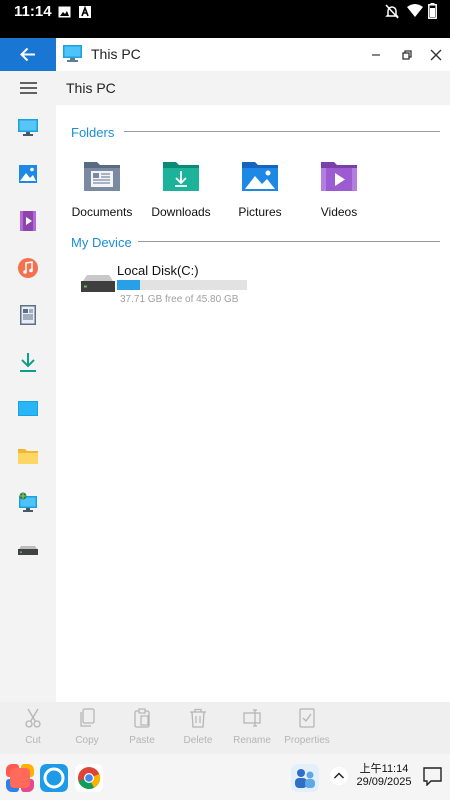 This screenshot has height=800, width=450. What do you see at coordinates (28, 409) in the screenshot?
I see `sidebar-item-desktop` at bounding box center [28, 409].